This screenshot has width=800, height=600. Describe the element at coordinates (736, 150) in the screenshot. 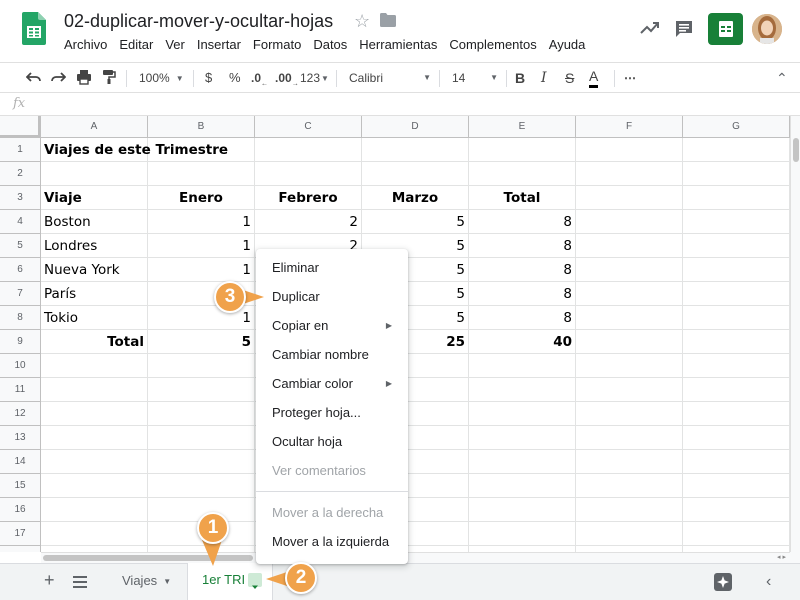

I see `cell-g1` at that location.